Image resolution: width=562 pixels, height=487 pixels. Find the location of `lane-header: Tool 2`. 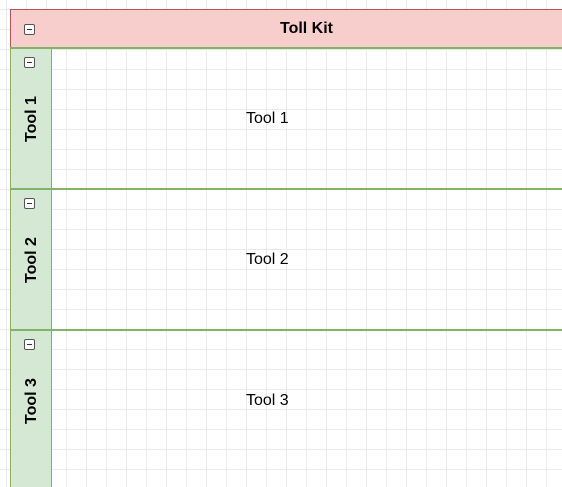

lane-header: Tool 2 is located at coordinates (31, 260).